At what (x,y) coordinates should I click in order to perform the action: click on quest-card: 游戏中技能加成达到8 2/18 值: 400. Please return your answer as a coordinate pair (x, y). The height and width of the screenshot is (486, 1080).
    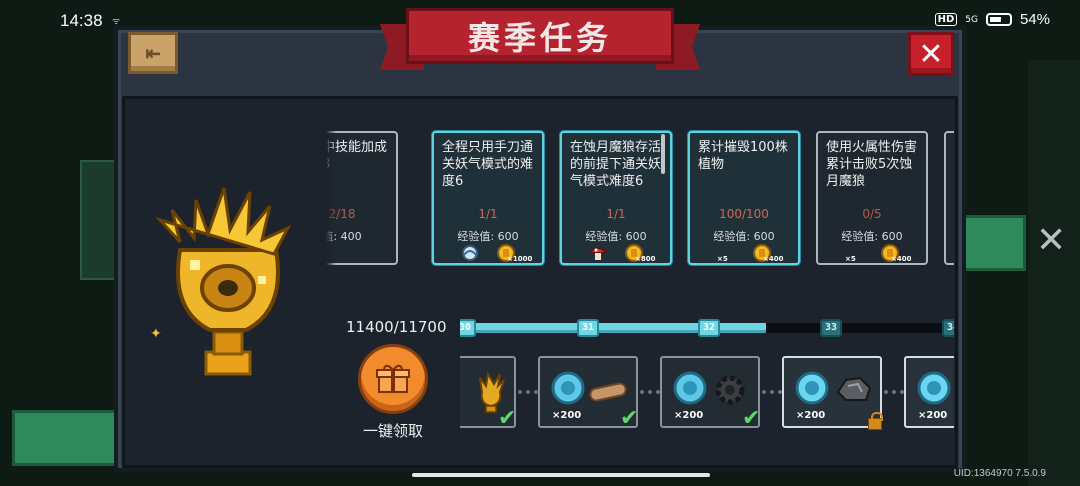
    Looking at the image, I should click on (362, 198).